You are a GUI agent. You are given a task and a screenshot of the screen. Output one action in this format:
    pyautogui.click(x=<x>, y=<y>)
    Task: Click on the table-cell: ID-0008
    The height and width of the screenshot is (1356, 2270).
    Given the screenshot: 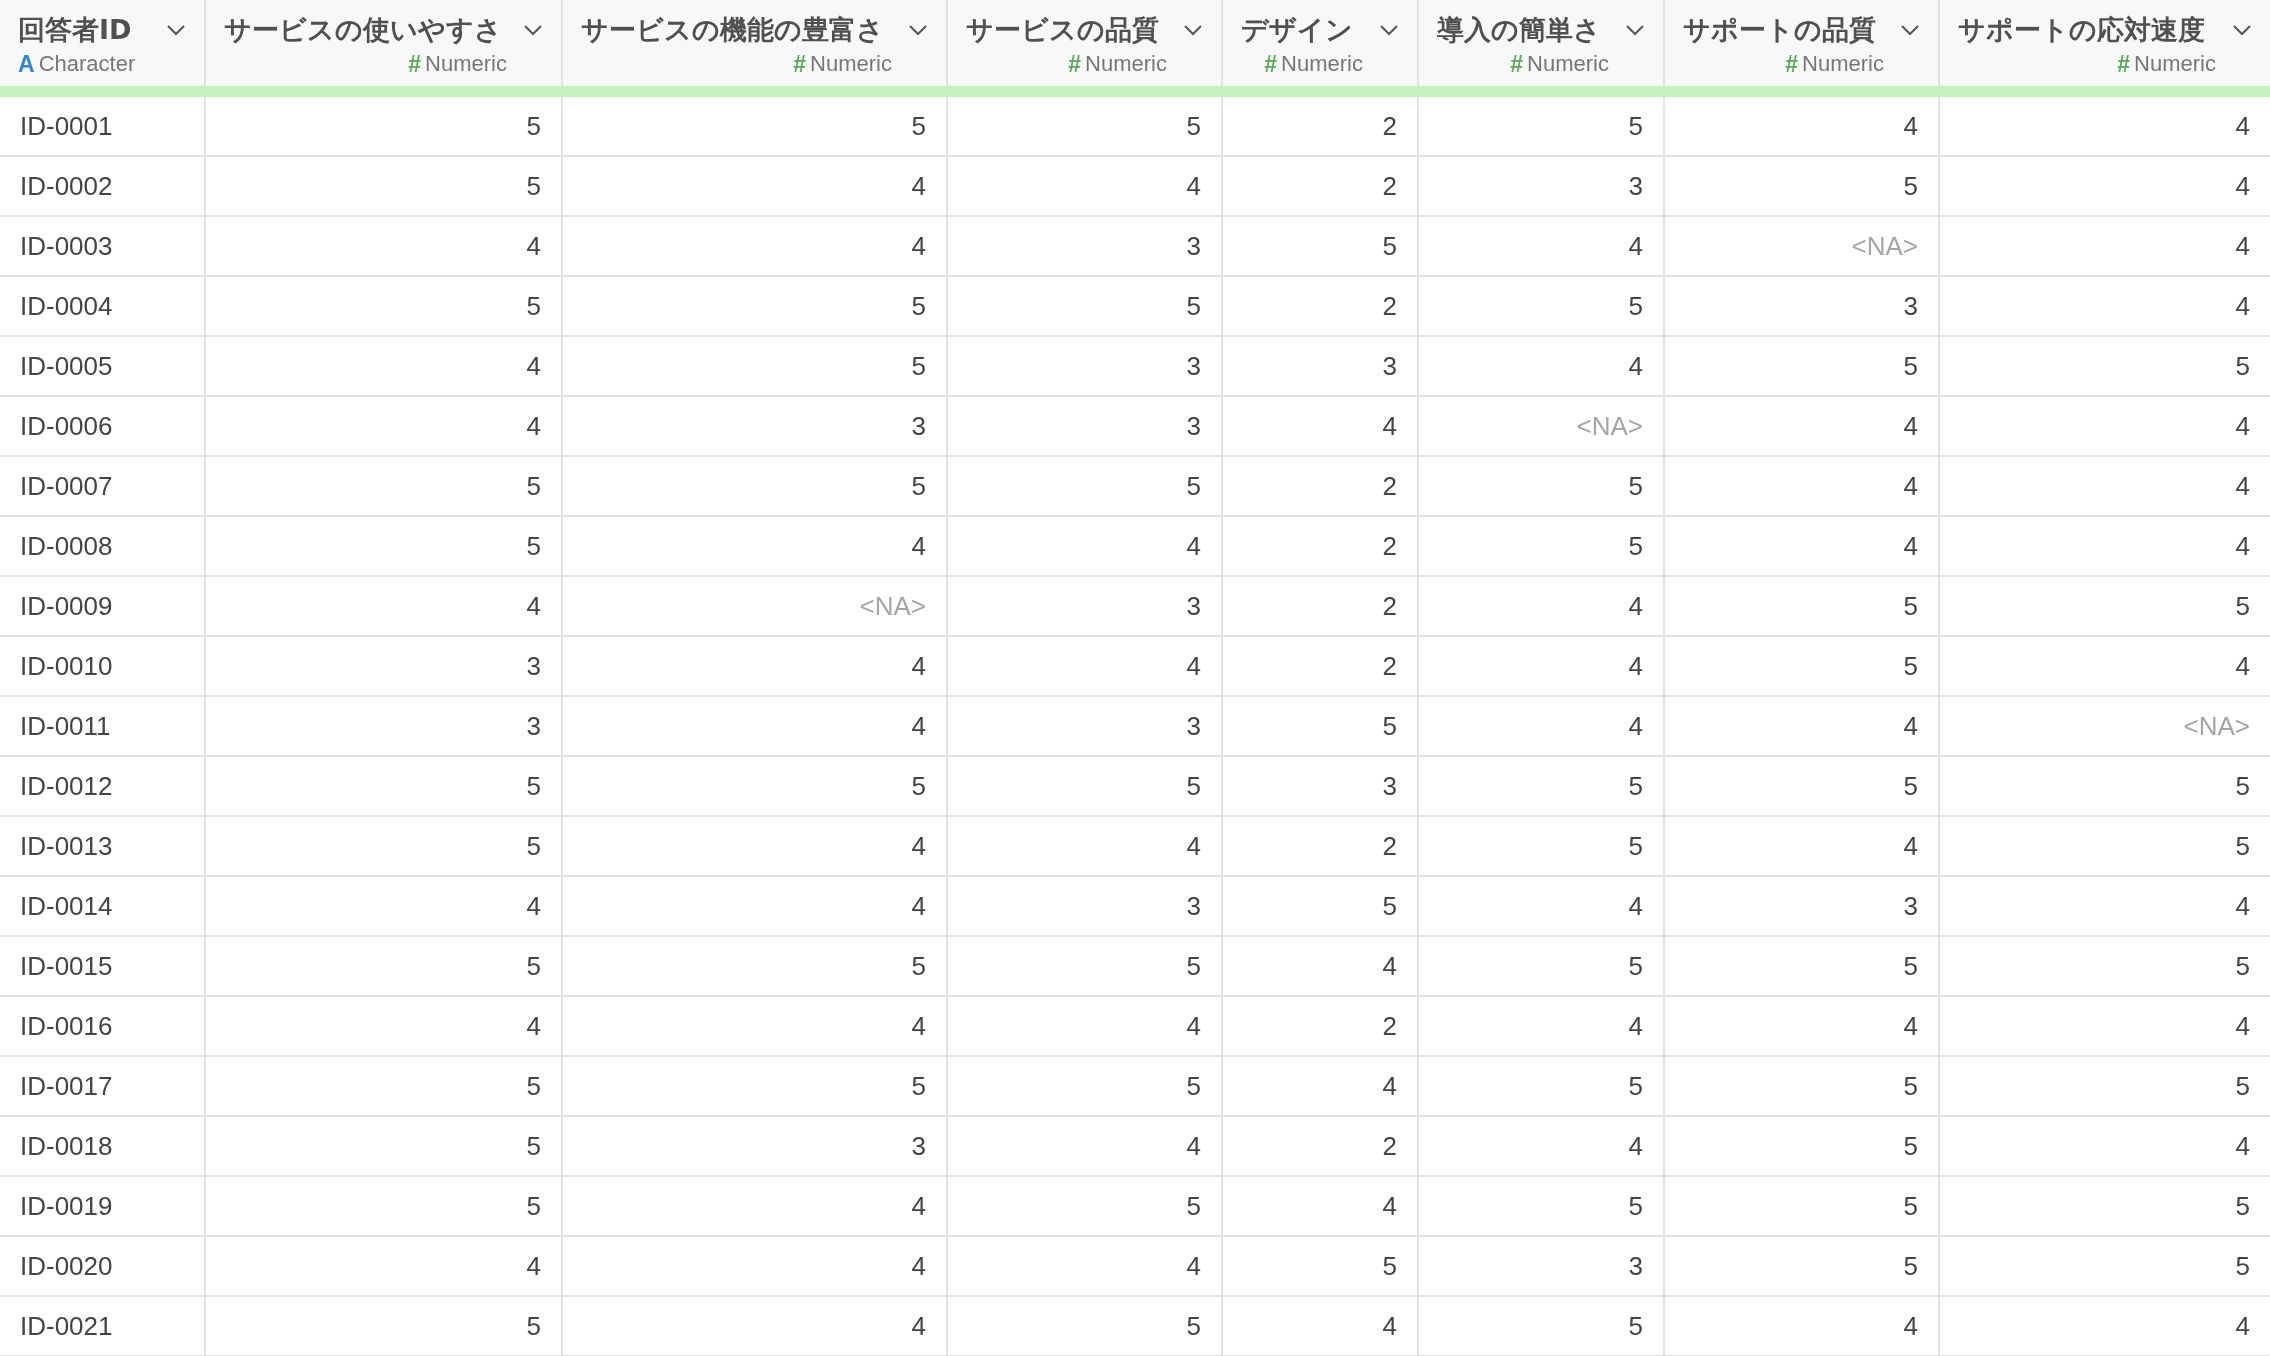 What is the action you would take?
    pyautogui.click(x=66, y=546)
    